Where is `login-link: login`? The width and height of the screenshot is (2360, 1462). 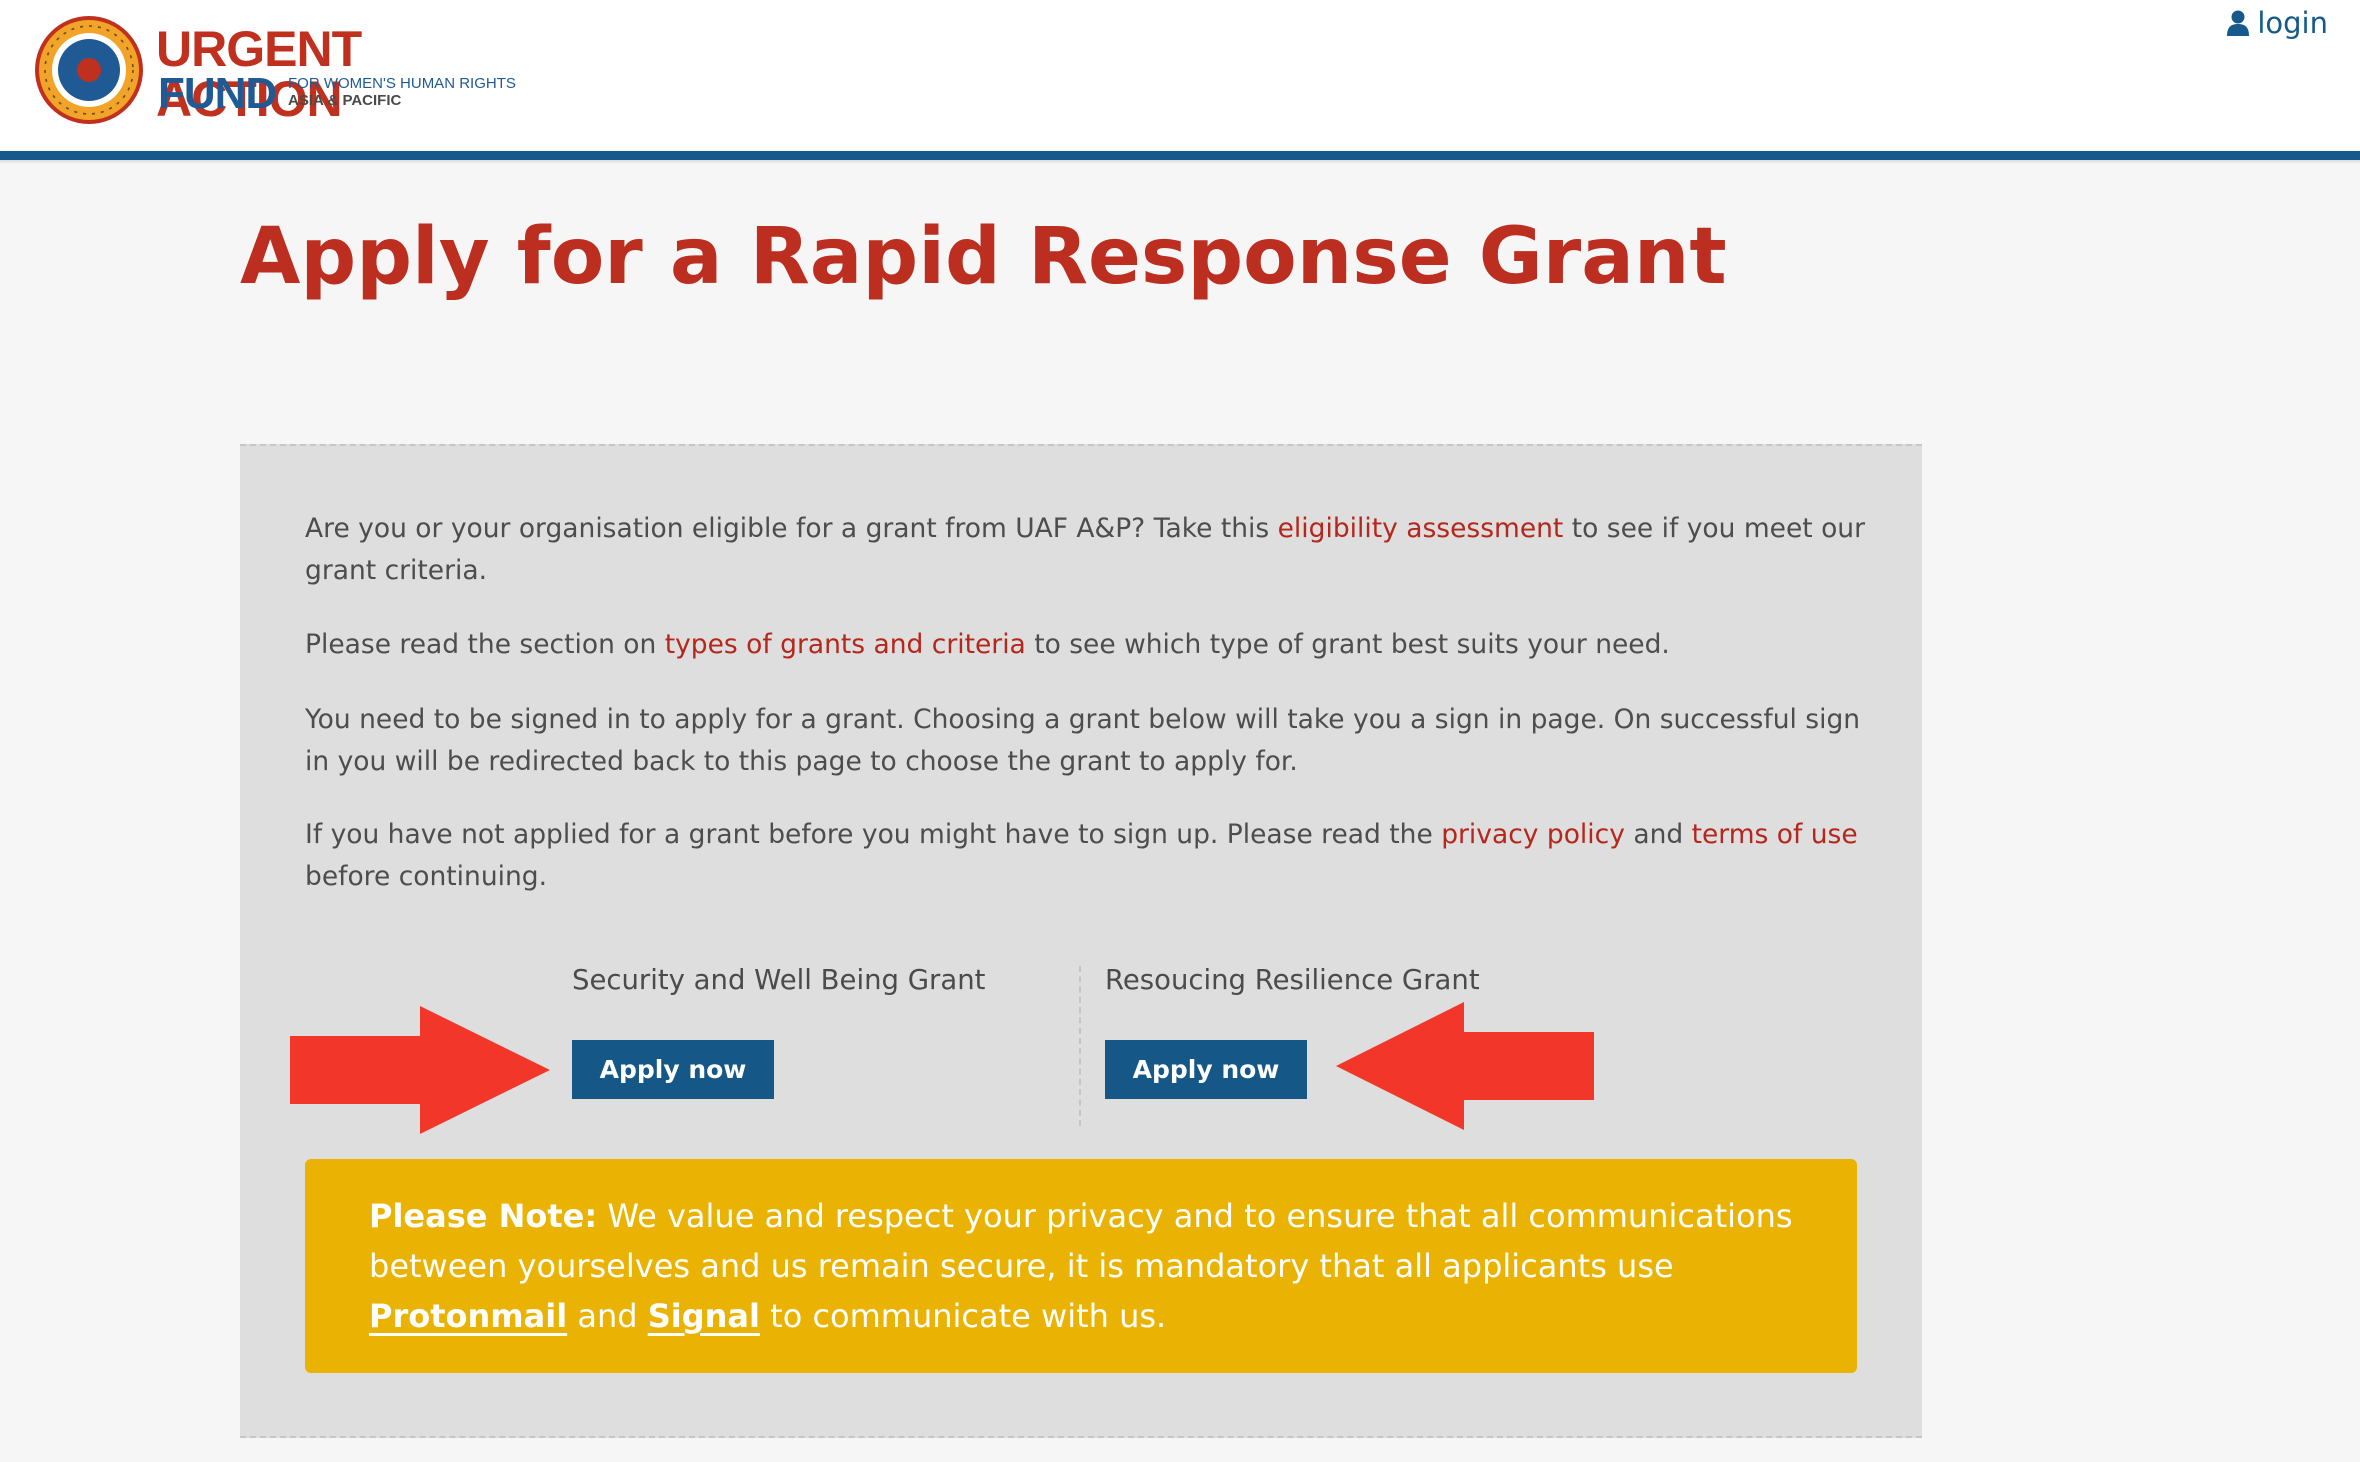 login-link: login is located at coordinates (2277, 23).